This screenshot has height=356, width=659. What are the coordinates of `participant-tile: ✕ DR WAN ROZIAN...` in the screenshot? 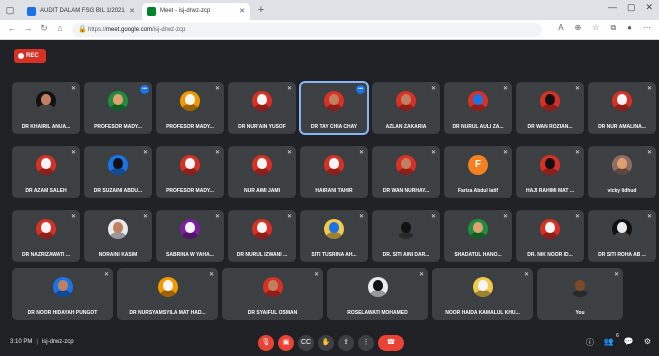 It's located at (550, 108).